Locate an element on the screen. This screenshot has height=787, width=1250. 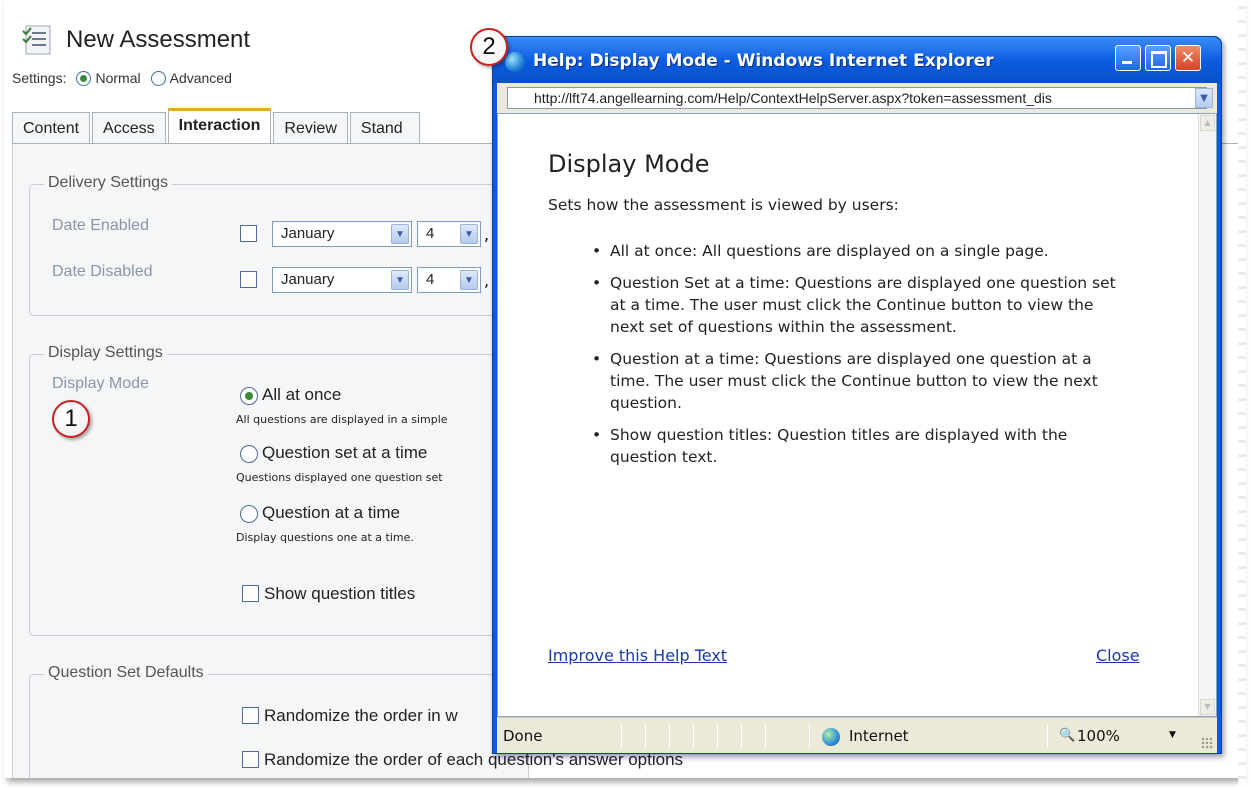
minimize-icon is located at coordinates (1128, 58).